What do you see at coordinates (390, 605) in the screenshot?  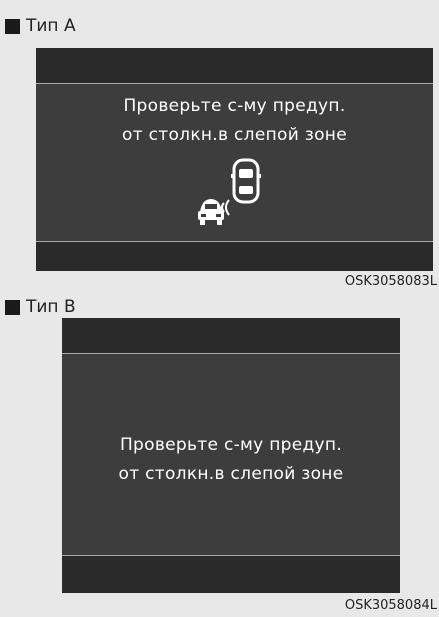 I see `image-code: OSK3058084L` at bounding box center [390, 605].